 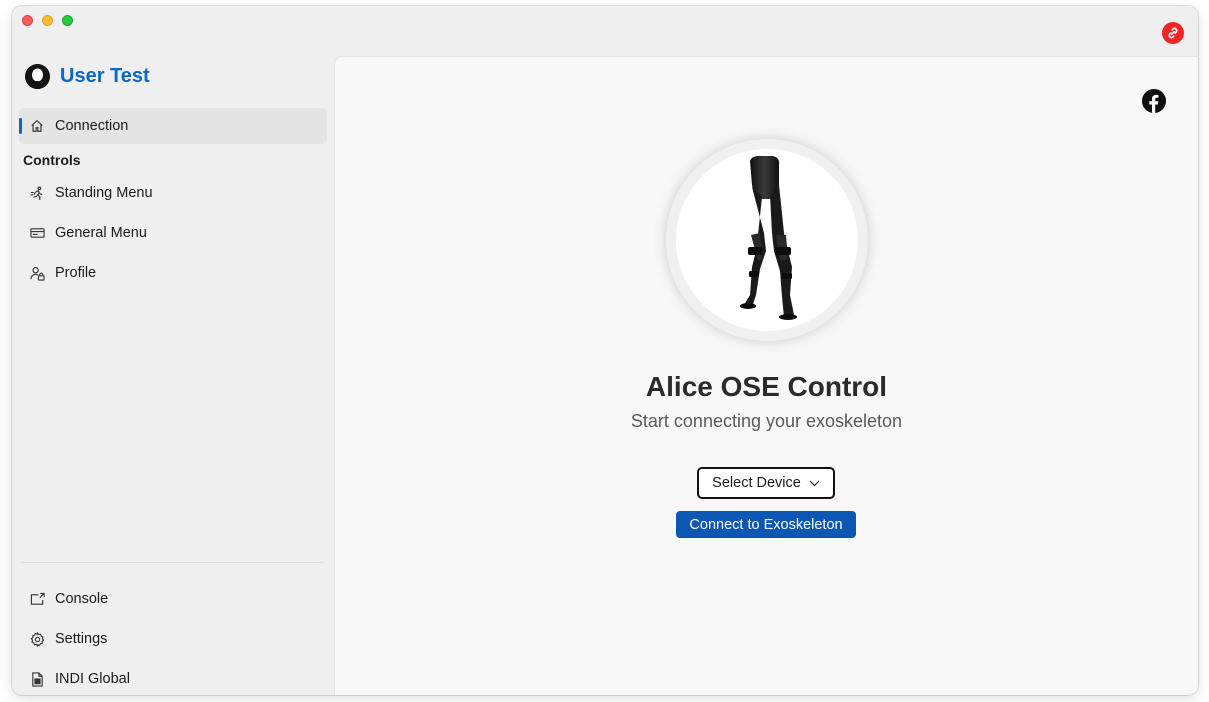 I want to click on sidebar-divider, so click(x=172, y=562).